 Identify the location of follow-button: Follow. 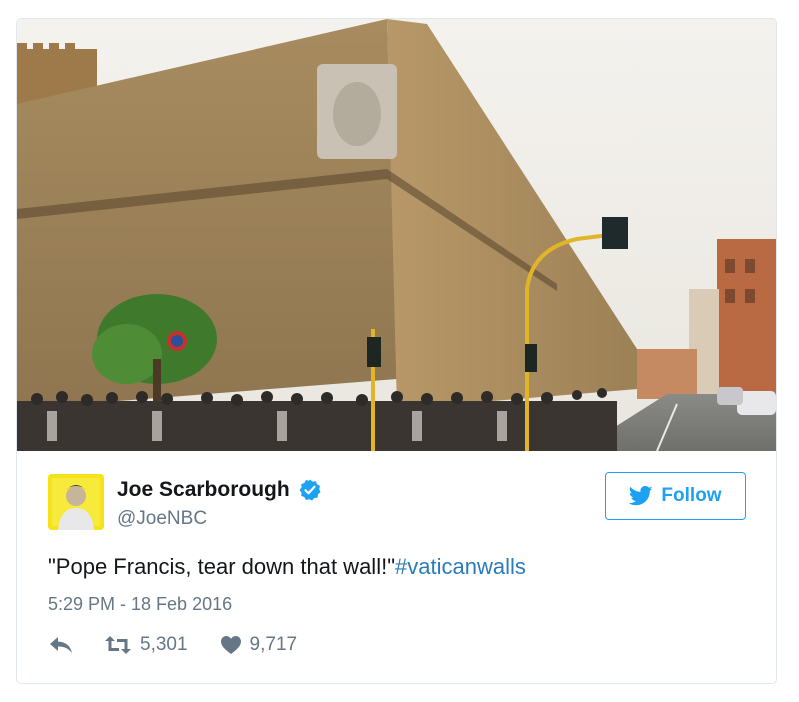
(675, 496).